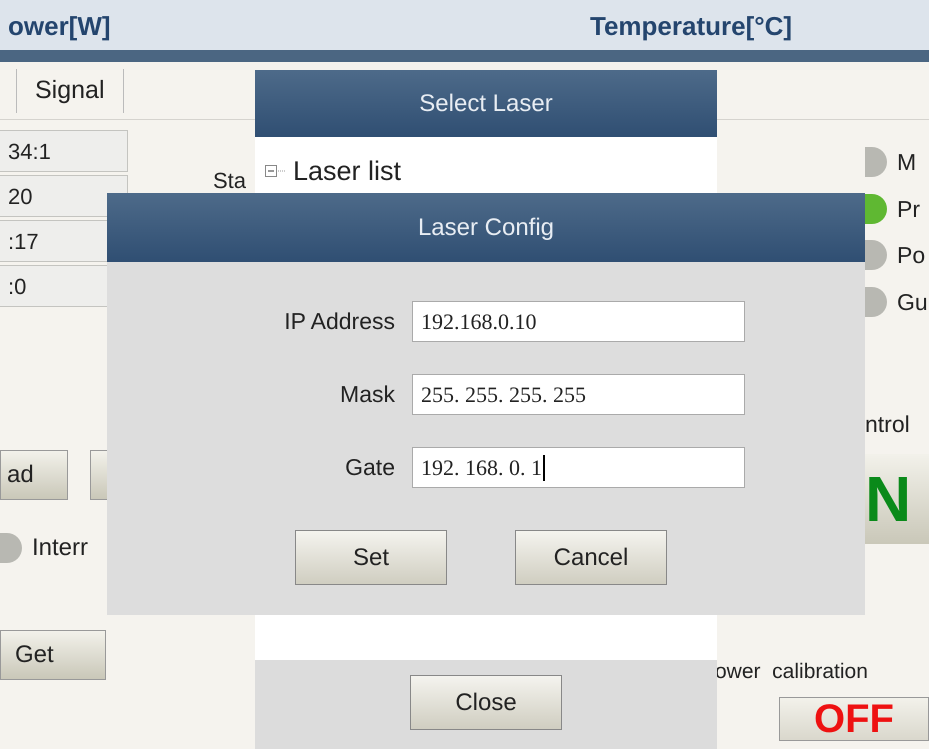 The width and height of the screenshot is (929, 749). I want to click on section-label: ntrol, so click(887, 424).